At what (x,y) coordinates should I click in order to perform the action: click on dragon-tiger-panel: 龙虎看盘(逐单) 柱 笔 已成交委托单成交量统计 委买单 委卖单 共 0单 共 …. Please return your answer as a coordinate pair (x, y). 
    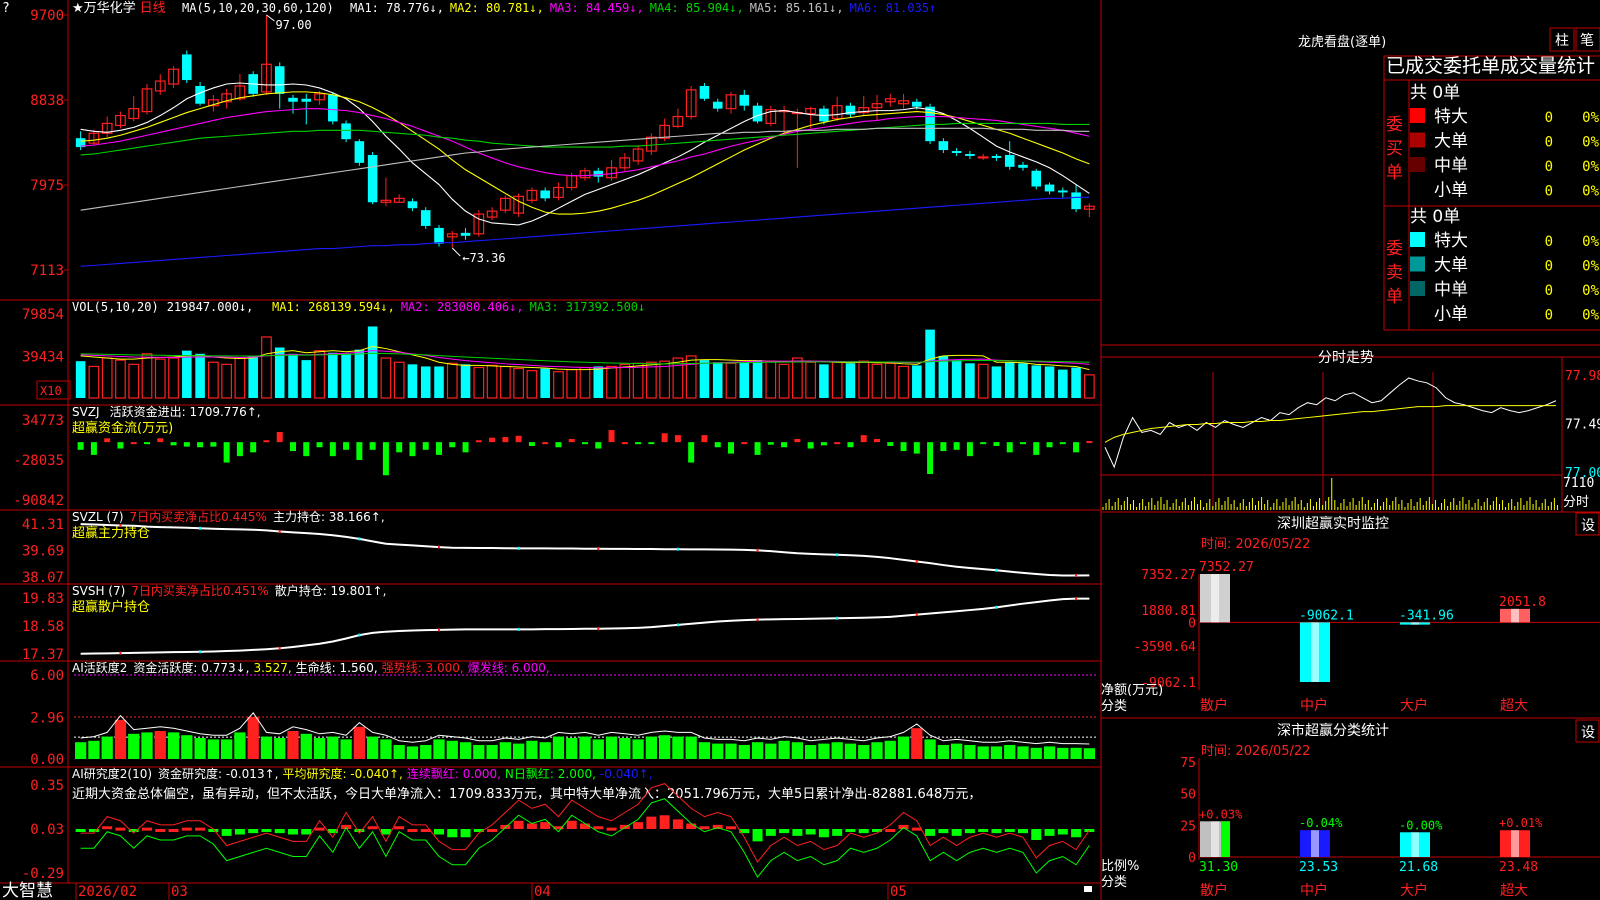
    Looking at the image, I should click on (1449, 176).